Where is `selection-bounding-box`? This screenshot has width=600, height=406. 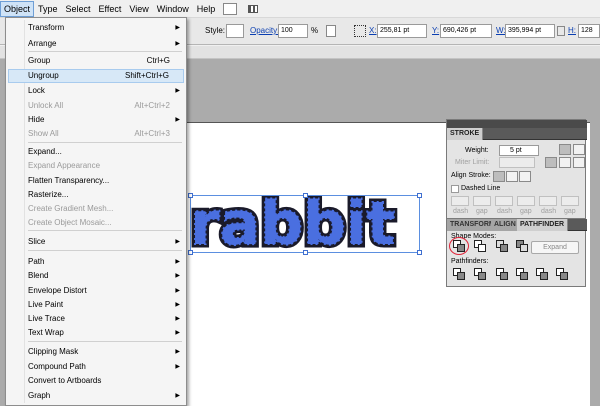
selection-bounding-box is located at coordinates (305, 224).